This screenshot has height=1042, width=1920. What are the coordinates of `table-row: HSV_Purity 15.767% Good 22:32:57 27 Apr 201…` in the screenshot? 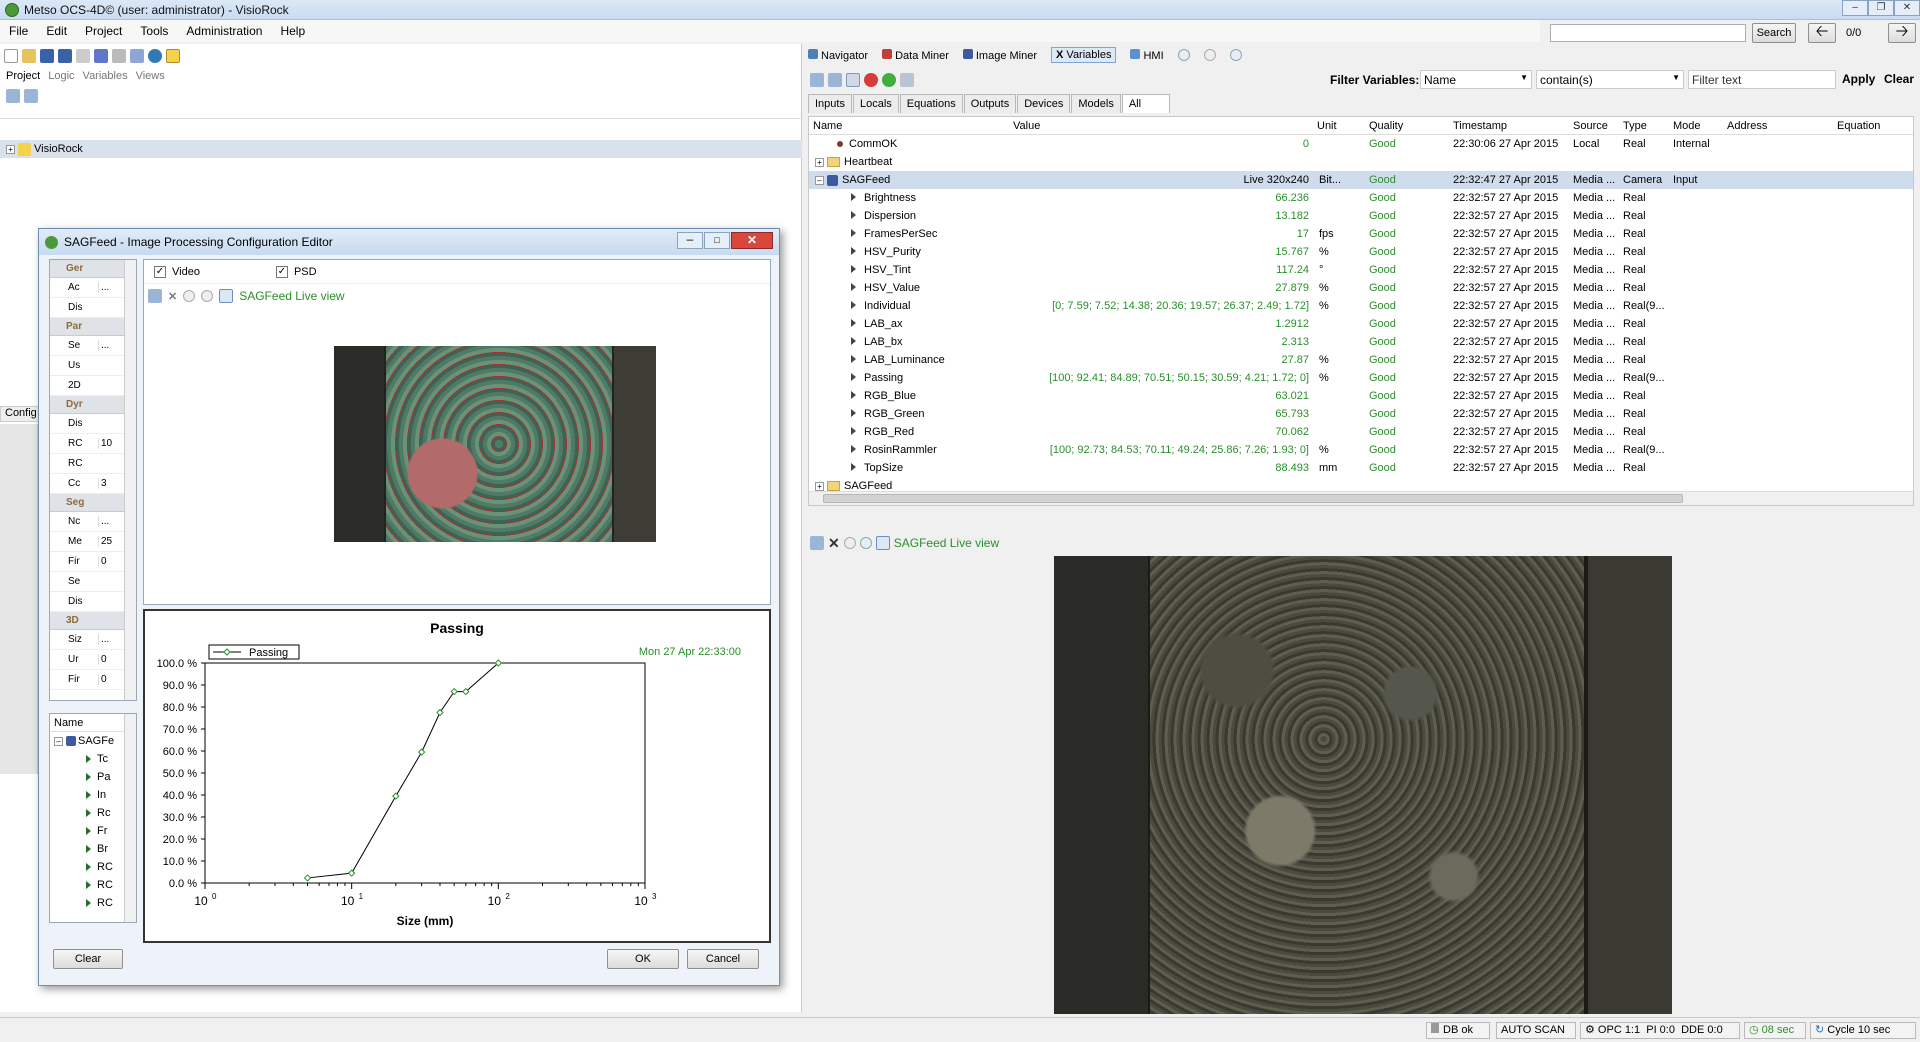 It's located at (1361, 252).